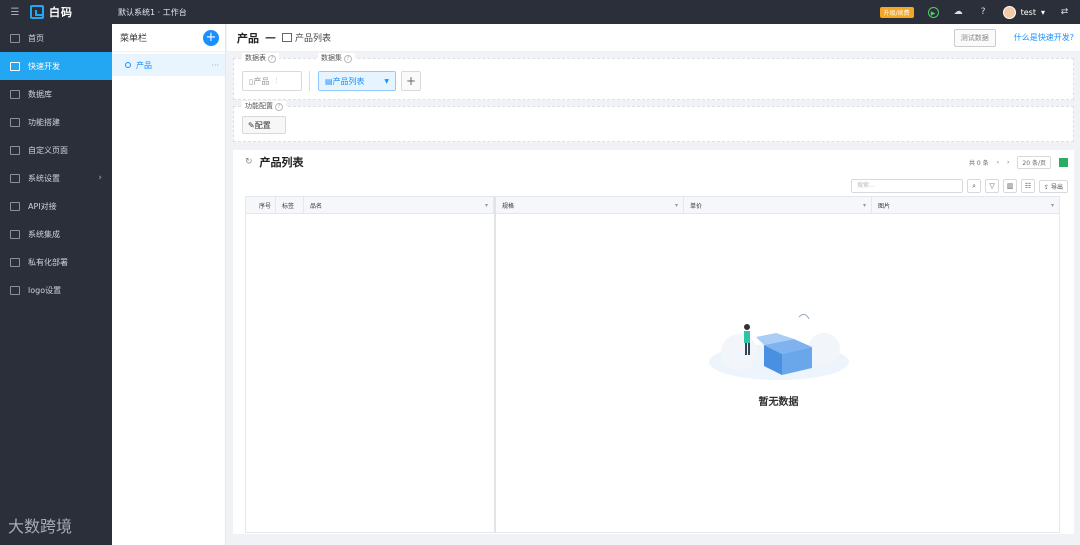  What do you see at coordinates (696, 206) in the screenshot?
I see `col-price-label: 单价` at bounding box center [696, 206].